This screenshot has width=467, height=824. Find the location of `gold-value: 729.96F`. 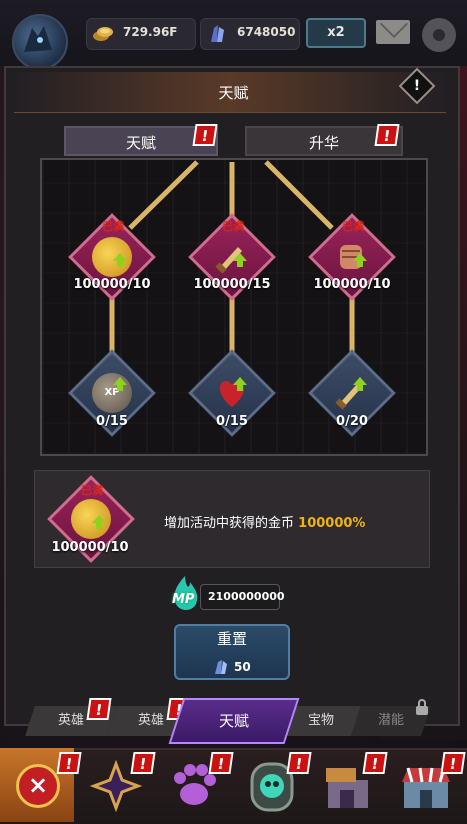

gold-value: 729.96F is located at coordinates (150, 32).